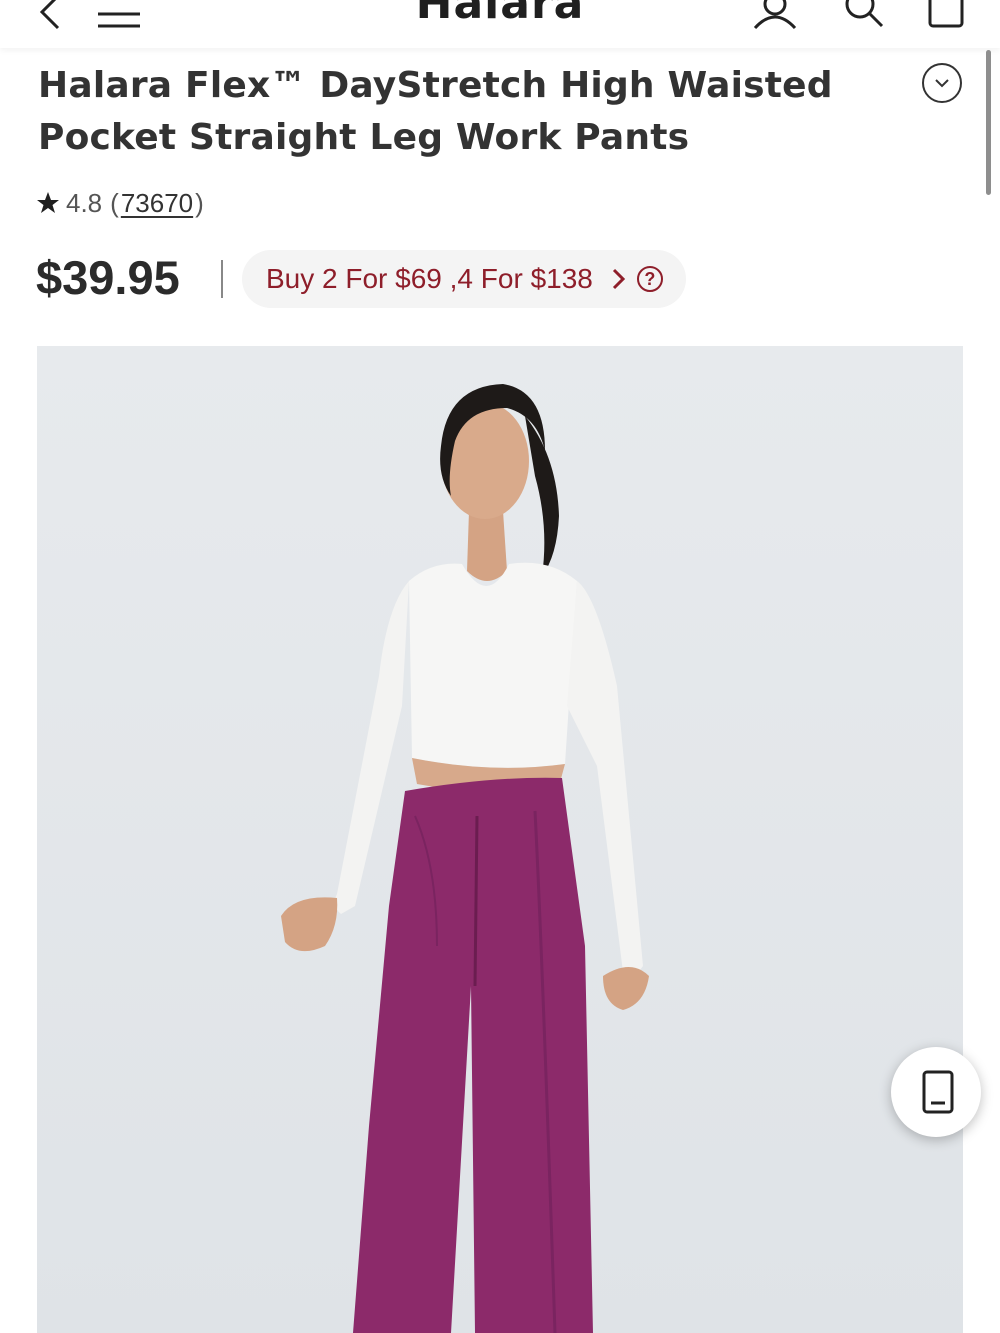 The height and width of the screenshot is (1333, 1000). What do you see at coordinates (157, 203) in the screenshot?
I see `review-count-link: 73670` at bounding box center [157, 203].